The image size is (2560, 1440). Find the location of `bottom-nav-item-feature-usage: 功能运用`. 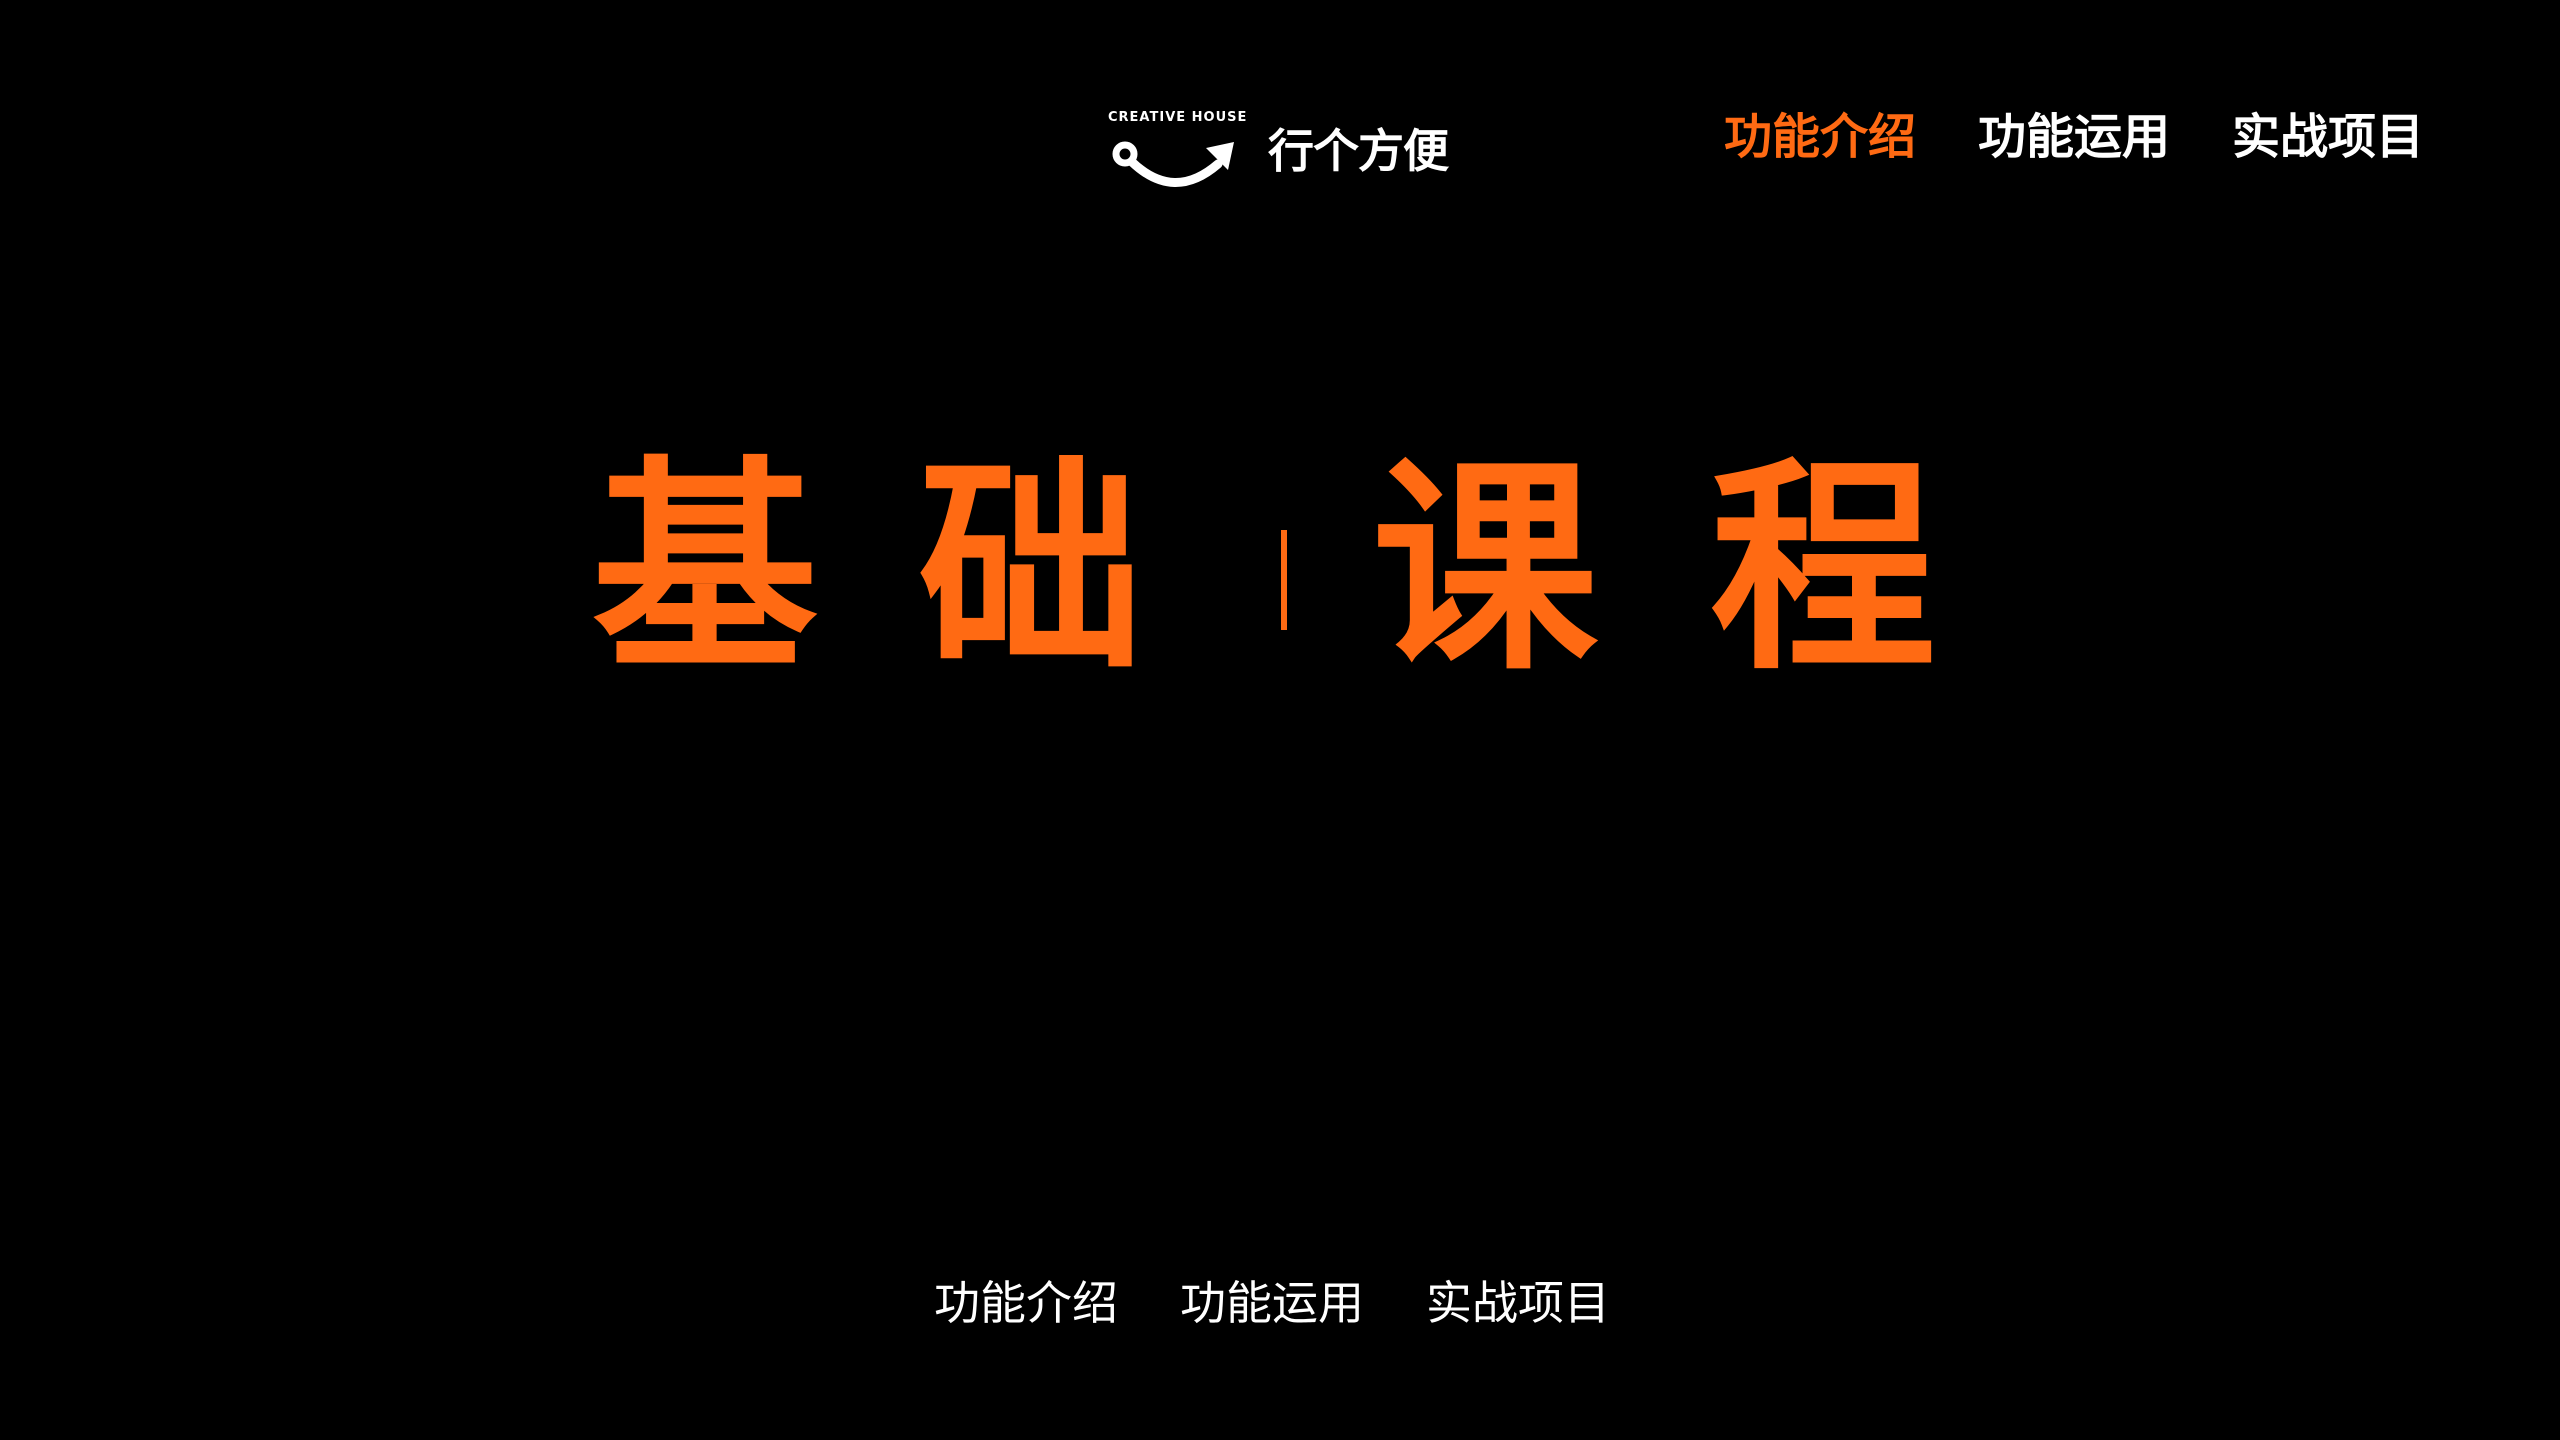

bottom-nav-item-feature-usage: 功能运用 is located at coordinates (1272, 1303).